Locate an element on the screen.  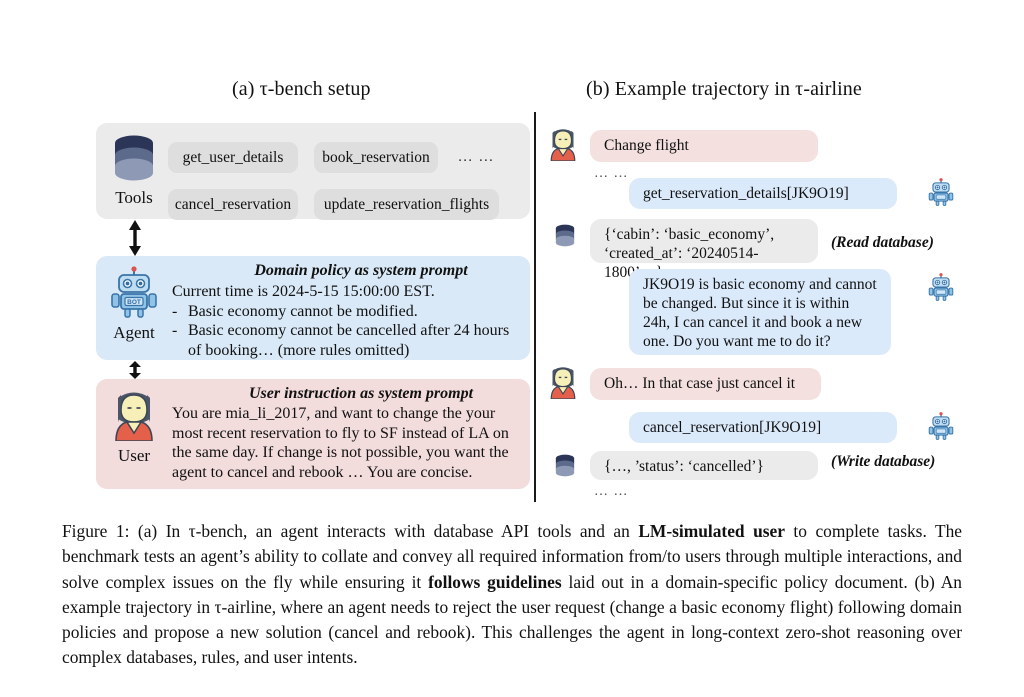
policy-rule-item: - Basic economy cannot be modified. is located at coordinates (348, 312).